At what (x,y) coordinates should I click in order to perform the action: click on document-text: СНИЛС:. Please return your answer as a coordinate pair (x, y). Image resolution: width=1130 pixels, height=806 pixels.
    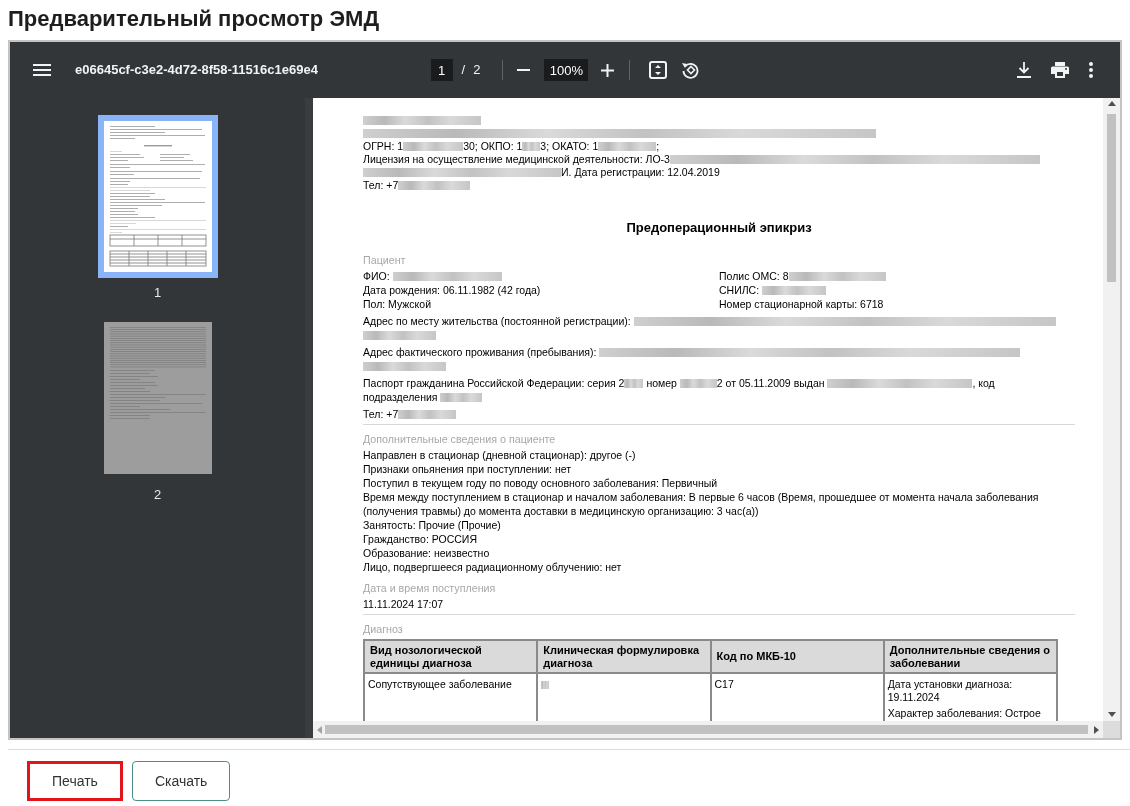
    Looking at the image, I should click on (740, 290).